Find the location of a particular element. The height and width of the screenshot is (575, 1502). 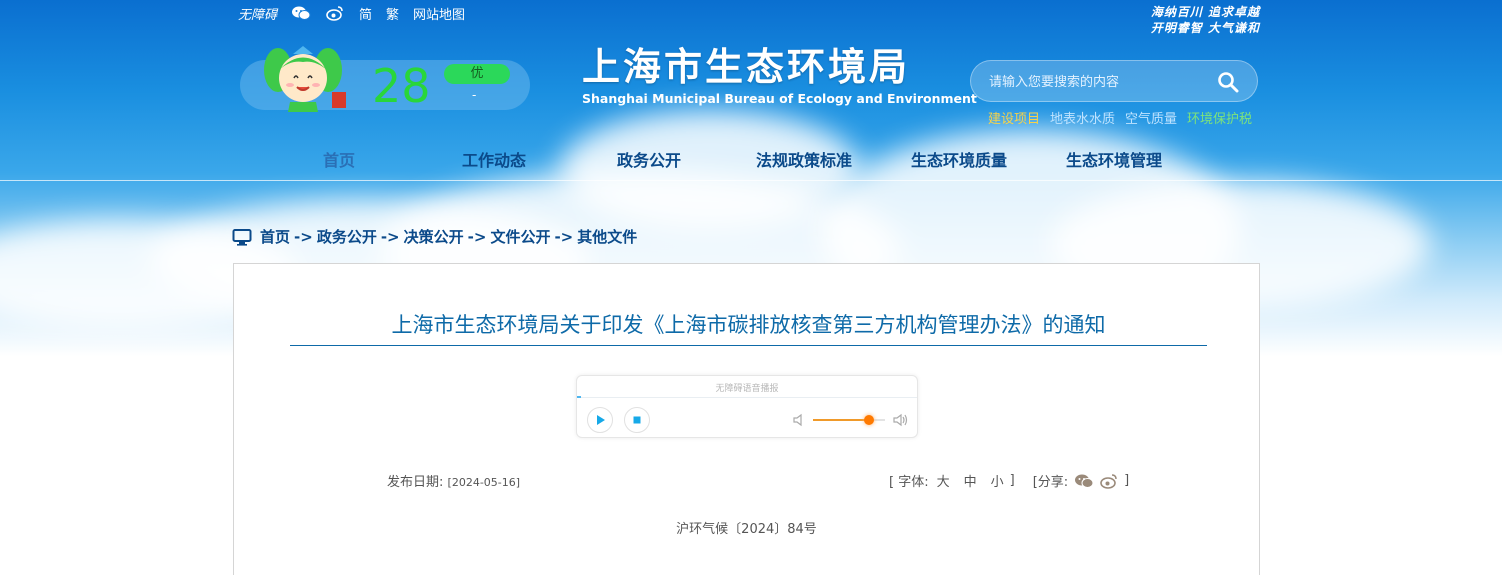

quick-links: 建设项目 地表水水质 空气质量 环境保护税 is located at coordinates (1120, 117).